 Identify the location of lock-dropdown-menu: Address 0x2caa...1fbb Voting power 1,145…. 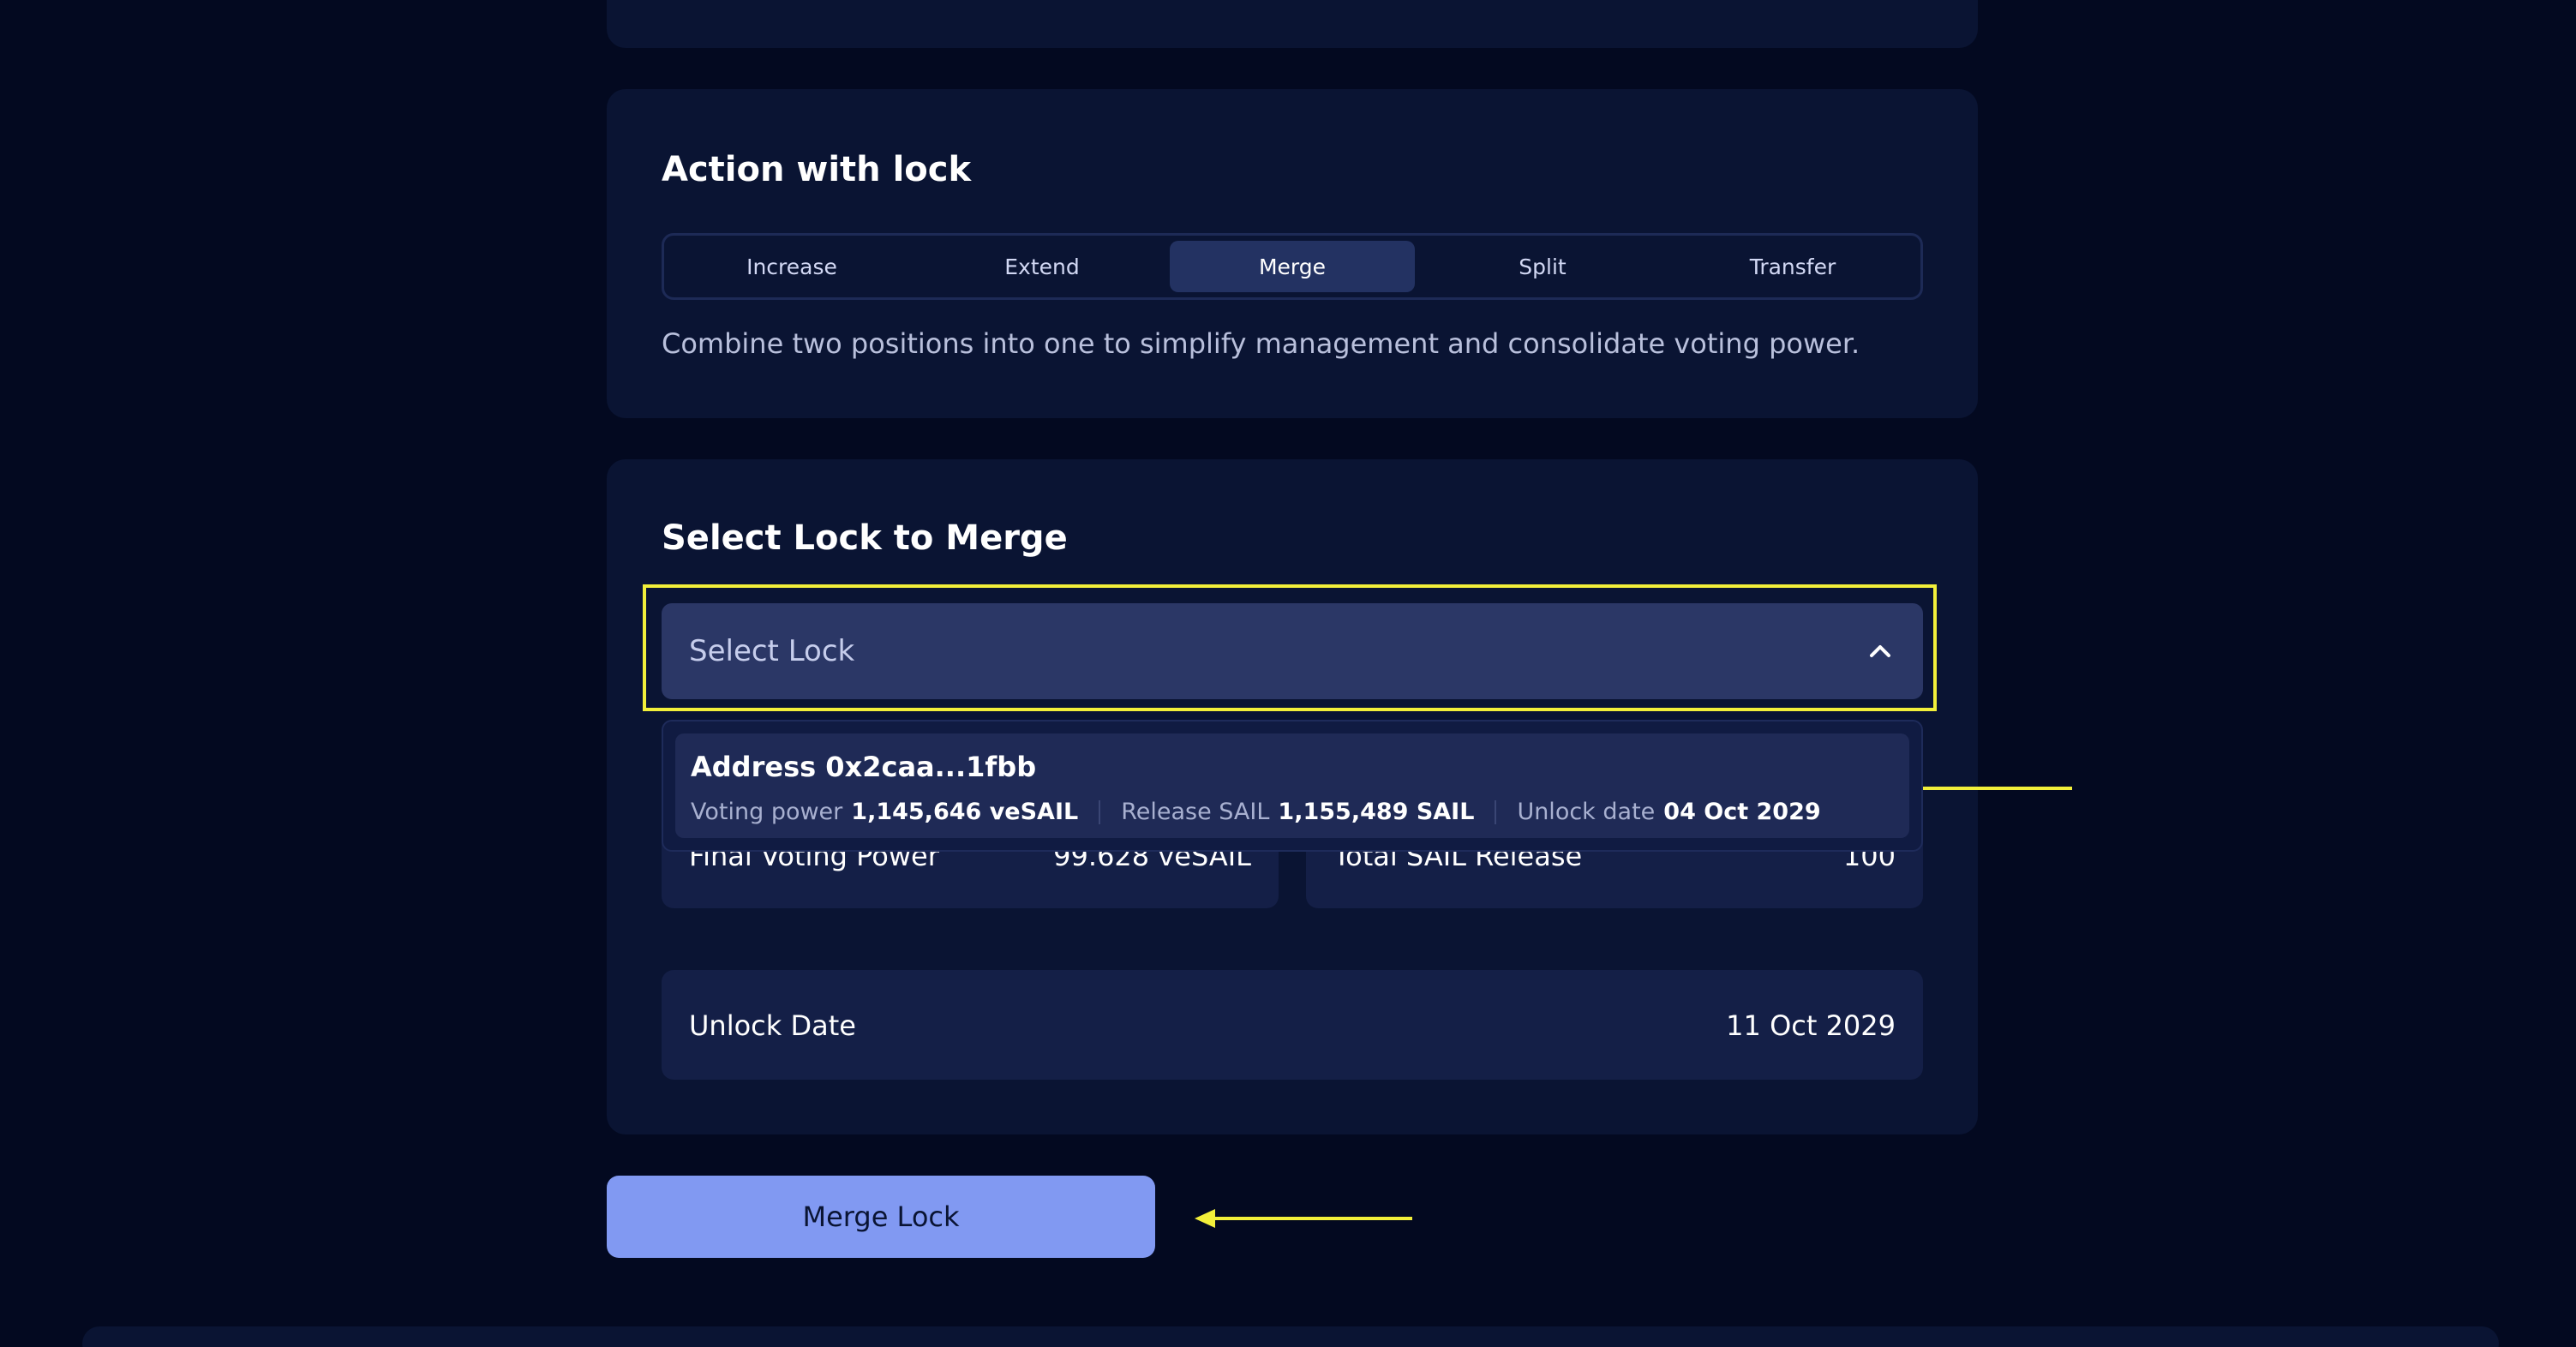
(1292, 786).